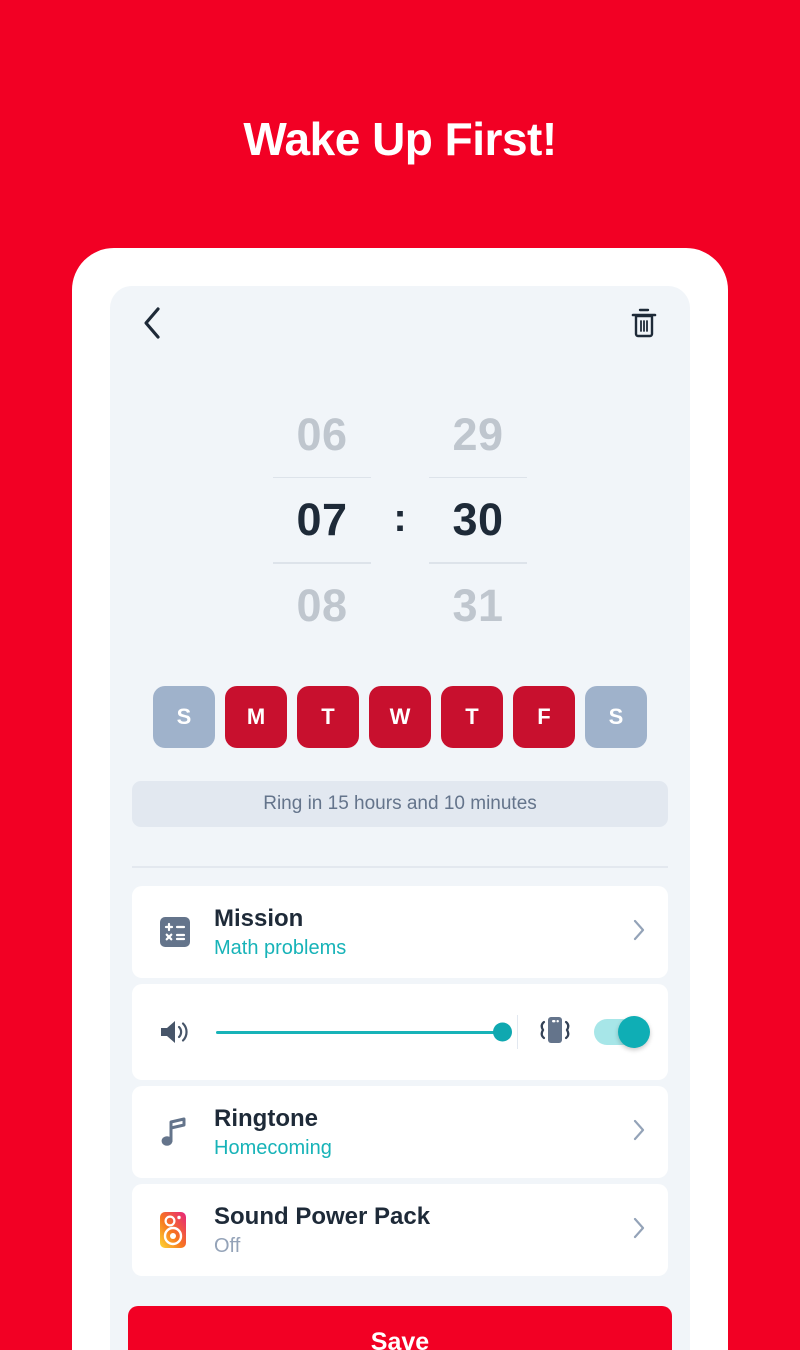  I want to click on ringtone-card: Ringtone Homecoming, so click(400, 1132).